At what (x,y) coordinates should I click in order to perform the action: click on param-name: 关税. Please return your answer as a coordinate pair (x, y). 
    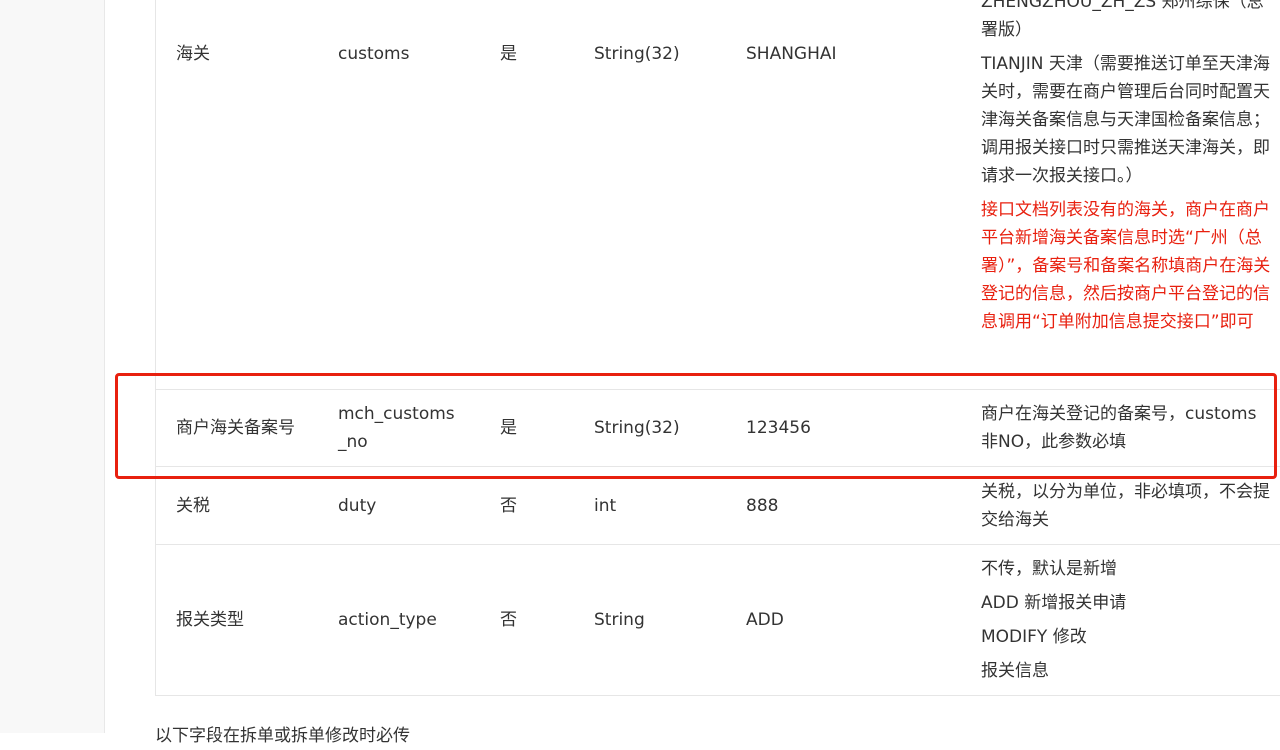
    Looking at the image, I should click on (193, 505).